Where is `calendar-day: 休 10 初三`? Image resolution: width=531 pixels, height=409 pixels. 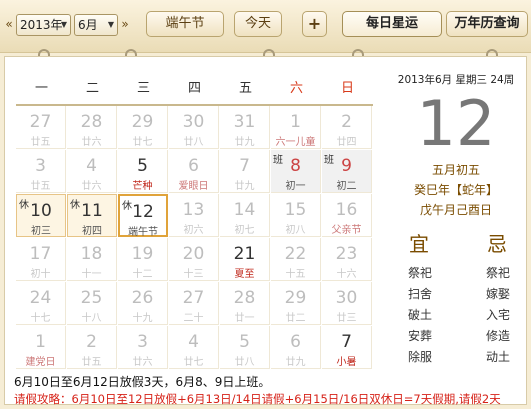
calendar-day: 休 10 初三 is located at coordinates (41, 215).